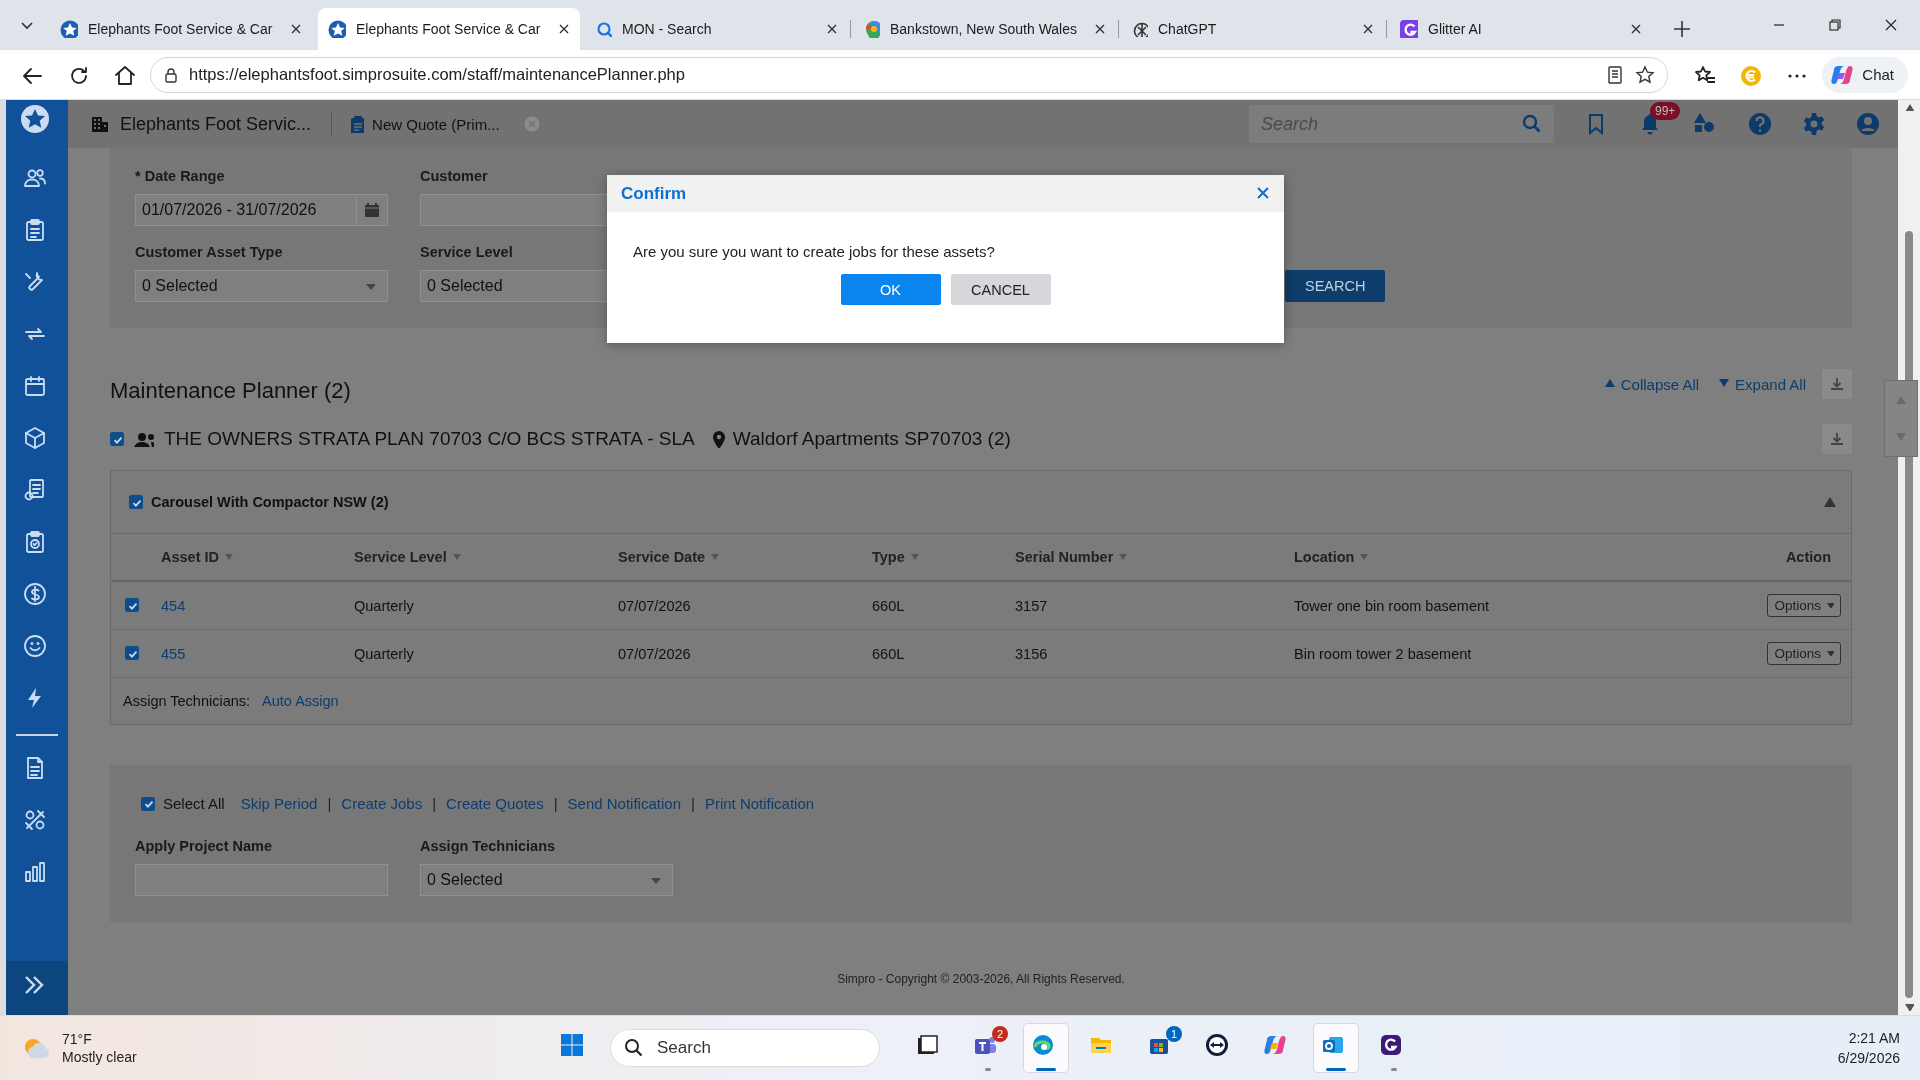 The image size is (1920, 1080). What do you see at coordinates (1331, 557) in the screenshot?
I see `column-header: Location` at bounding box center [1331, 557].